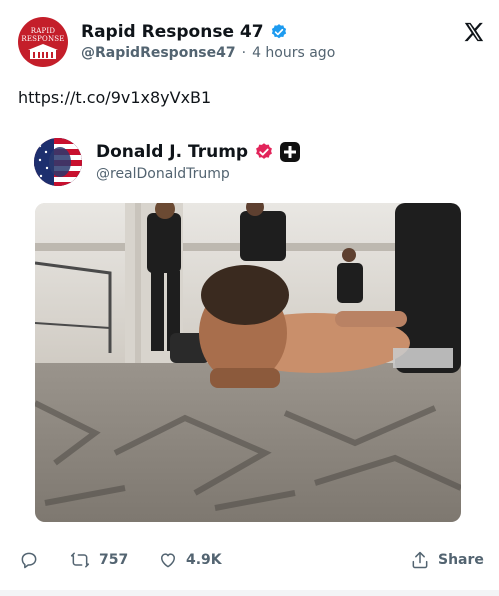 The height and width of the screenshot is (596, 499). I want to click on reply-button, so click(29, 560).